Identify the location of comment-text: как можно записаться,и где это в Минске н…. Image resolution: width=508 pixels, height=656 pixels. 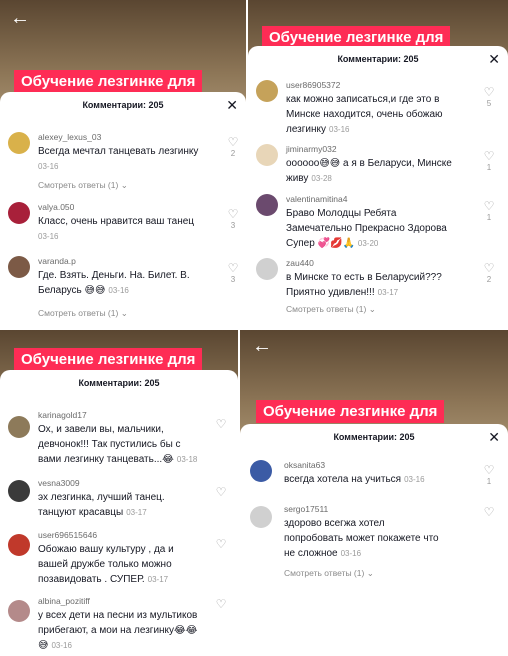
(364, 114).